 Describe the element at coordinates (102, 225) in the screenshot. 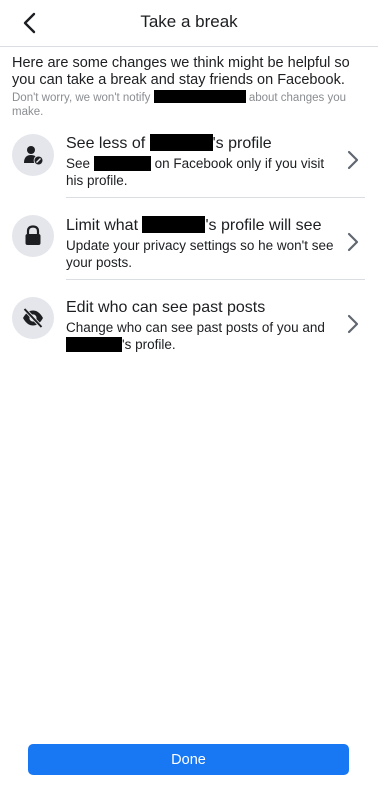

I see `limit-profile-title-start: Limit what` at that location.